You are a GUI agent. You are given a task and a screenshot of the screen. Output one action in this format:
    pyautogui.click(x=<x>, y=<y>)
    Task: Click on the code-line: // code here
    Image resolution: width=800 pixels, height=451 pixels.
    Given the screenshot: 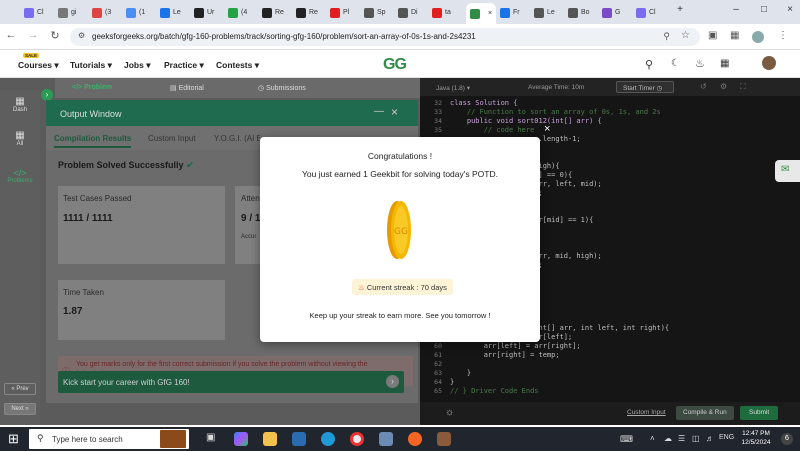 What is the action you would take?
    pyautogui.click(x=492, y=130)
    